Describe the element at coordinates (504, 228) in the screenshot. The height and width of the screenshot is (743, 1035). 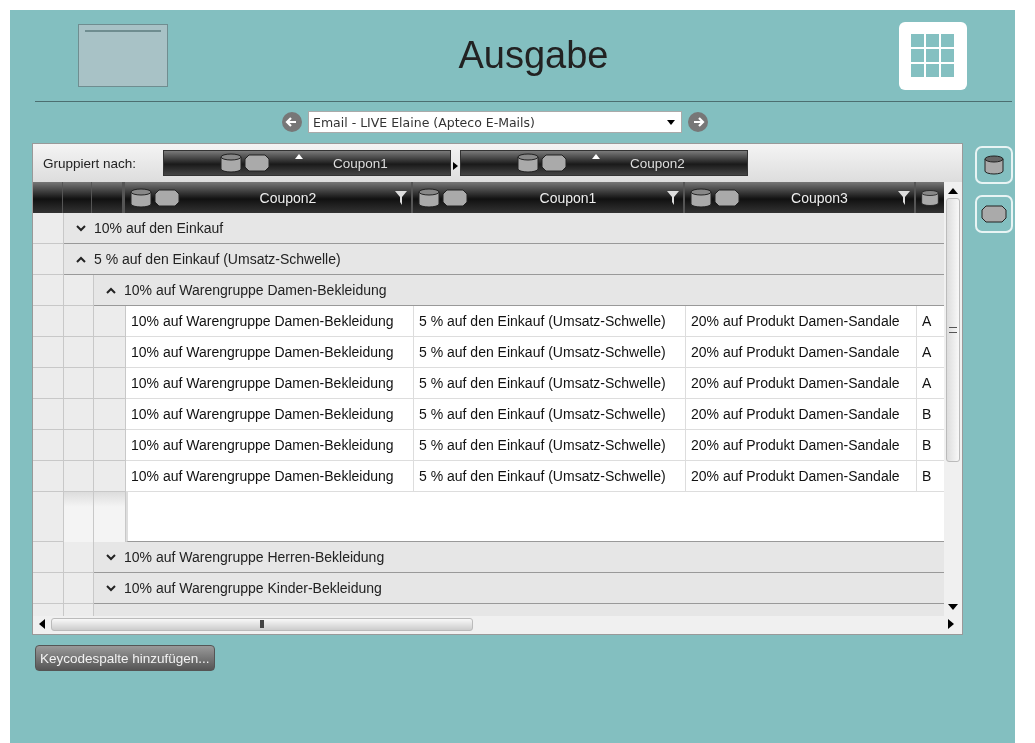
I see `group-row: 10% auf den Einkauf` at that location.